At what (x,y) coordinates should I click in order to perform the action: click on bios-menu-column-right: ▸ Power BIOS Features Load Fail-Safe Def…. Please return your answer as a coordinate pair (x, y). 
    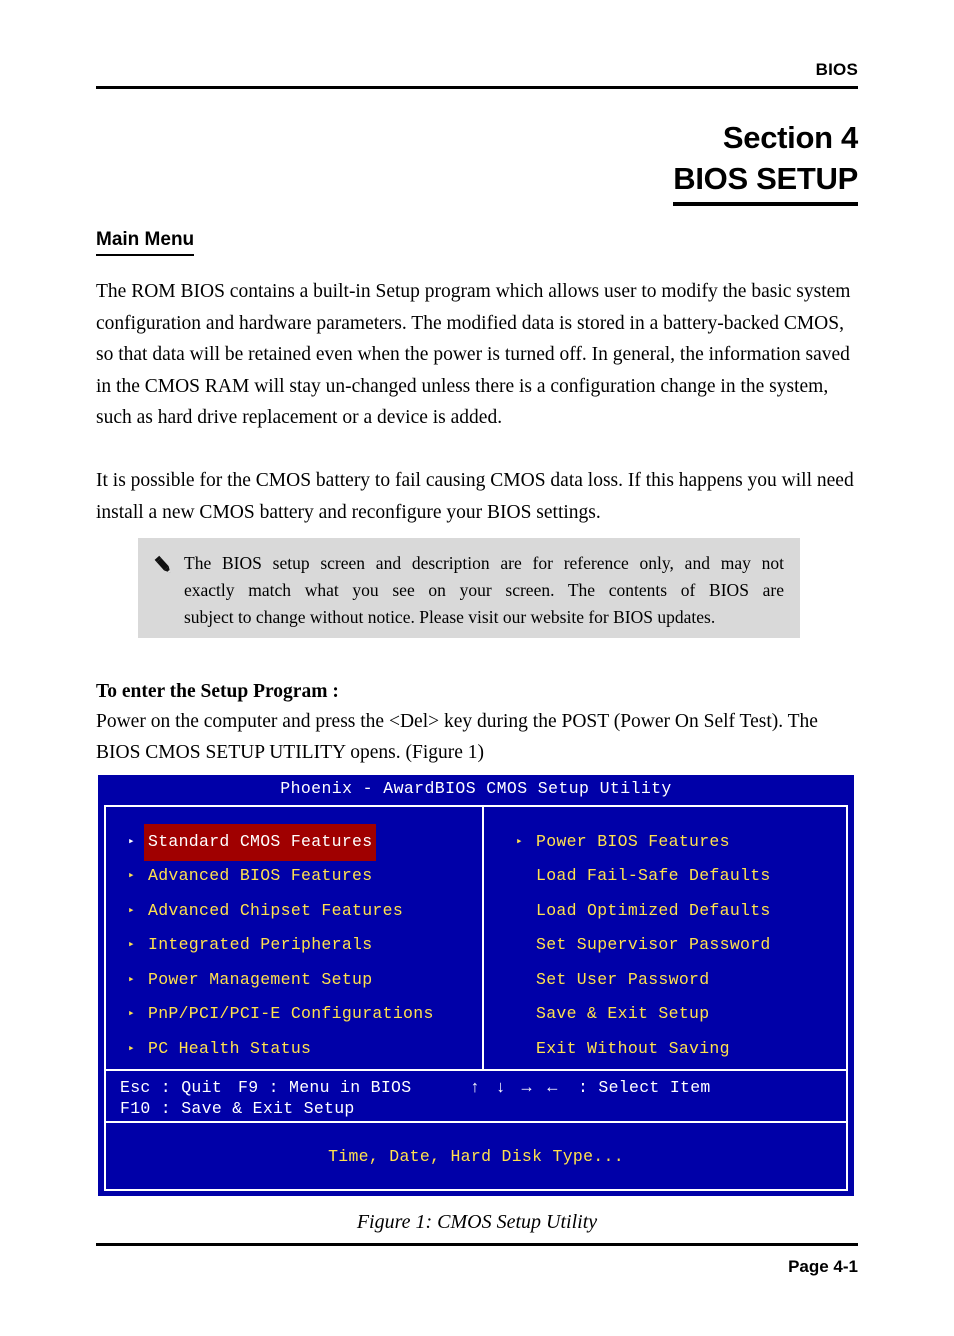
    Looking at the image, I should click on (665, 938).